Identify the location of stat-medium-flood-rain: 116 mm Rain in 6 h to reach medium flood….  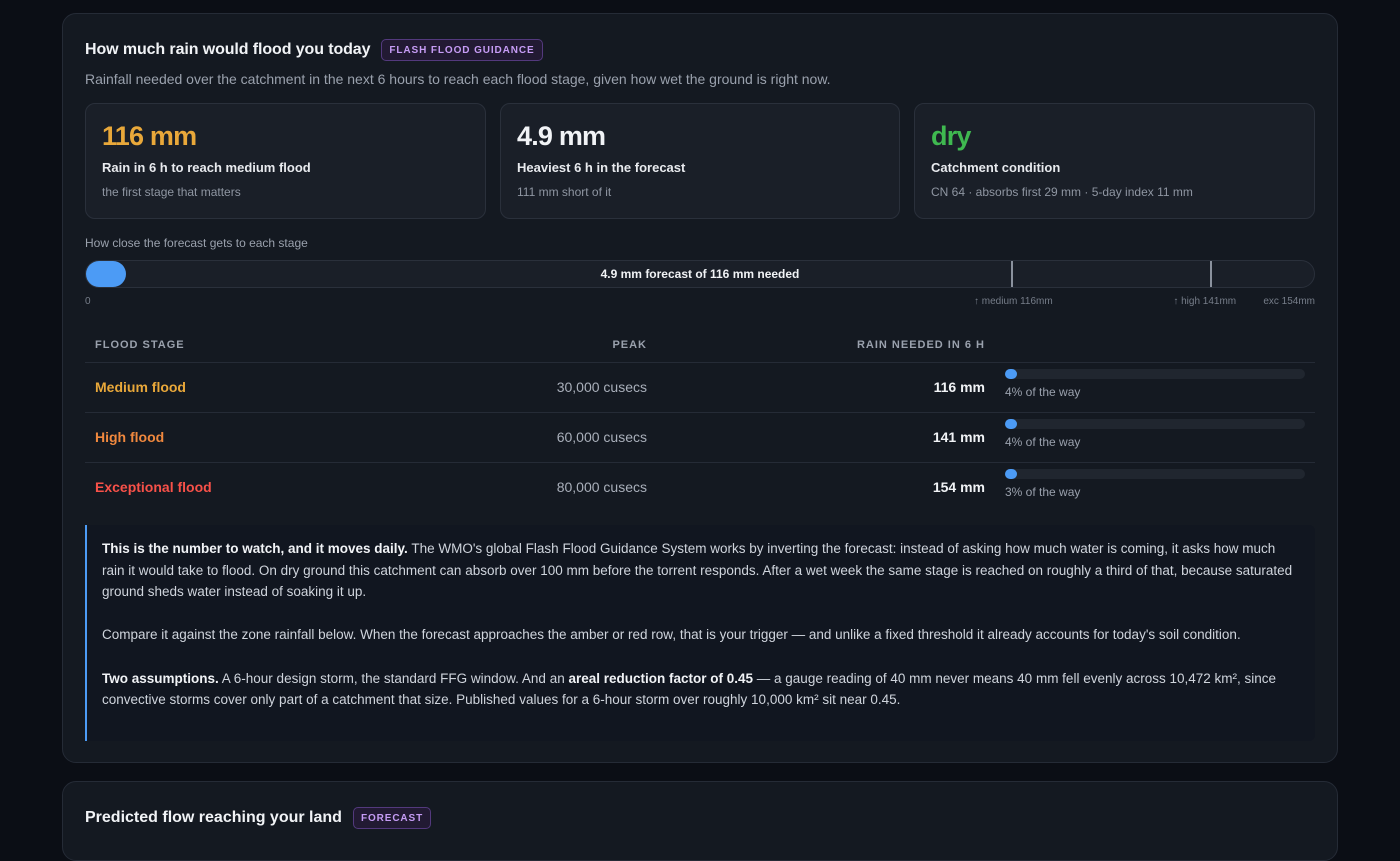
(285, 161).